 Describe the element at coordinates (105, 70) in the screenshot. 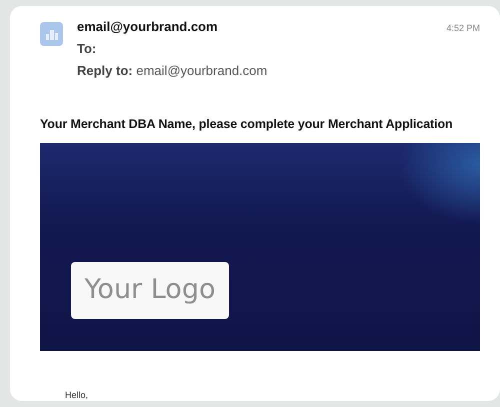

I see `reply-to-label: Reply to:` at that location.